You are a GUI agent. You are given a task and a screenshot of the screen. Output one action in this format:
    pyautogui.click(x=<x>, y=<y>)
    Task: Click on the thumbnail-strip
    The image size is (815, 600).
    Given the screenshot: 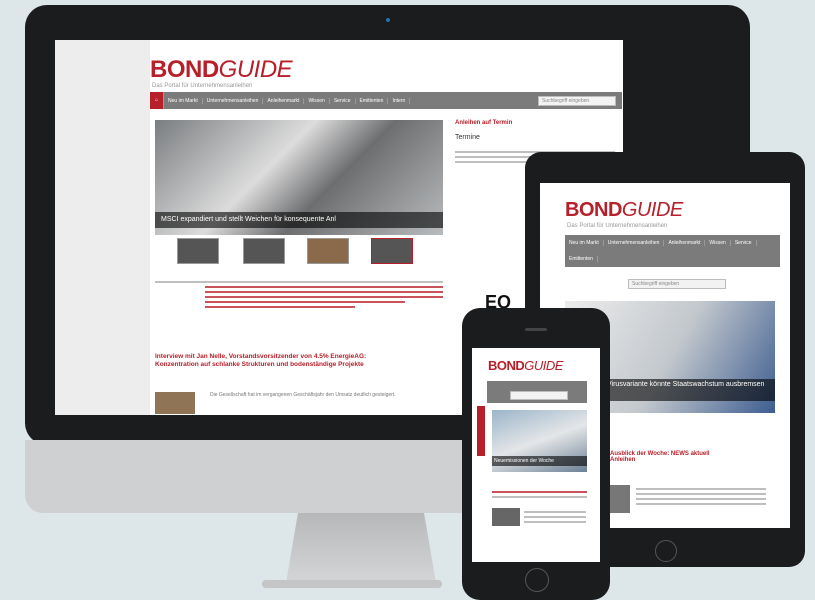 What is the action you would take?
    pyautogui.click(x=299, y=251)
    